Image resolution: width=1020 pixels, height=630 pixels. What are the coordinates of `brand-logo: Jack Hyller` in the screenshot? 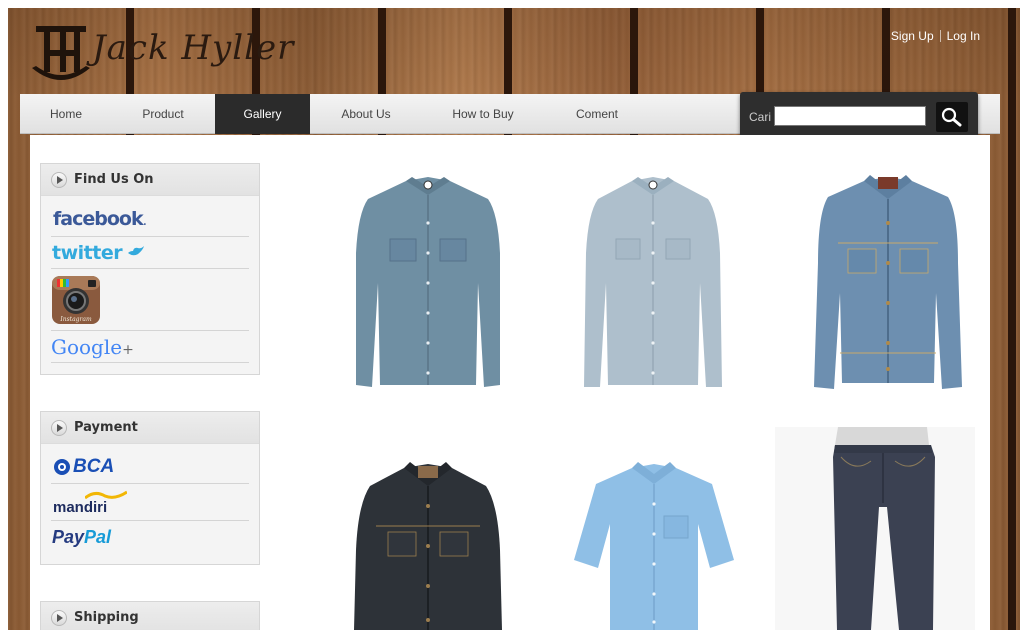 It's located at (161, 55).